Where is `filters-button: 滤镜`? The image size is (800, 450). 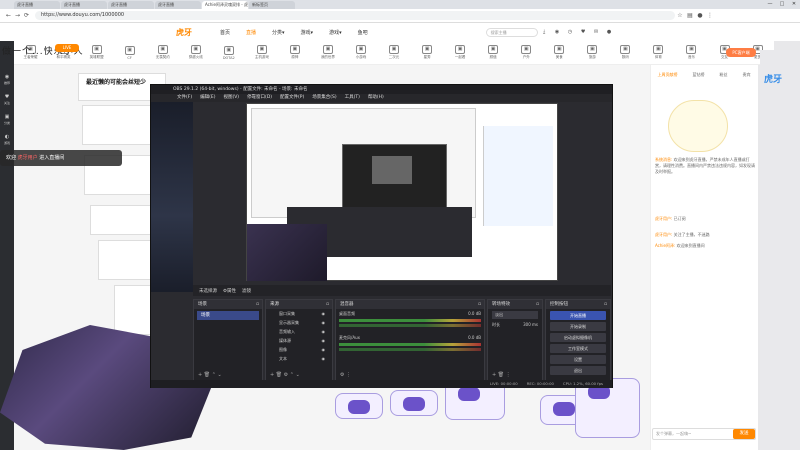 filters-button: 滤镜 is located at coordinates (246, 291).